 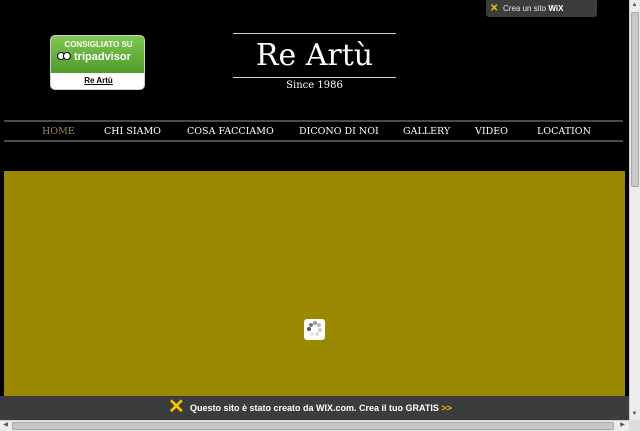 I want to click on tripadvisor-badge: CONSIGLIATO SU tripadvisor Re Artù, so click(x=97, y=62).